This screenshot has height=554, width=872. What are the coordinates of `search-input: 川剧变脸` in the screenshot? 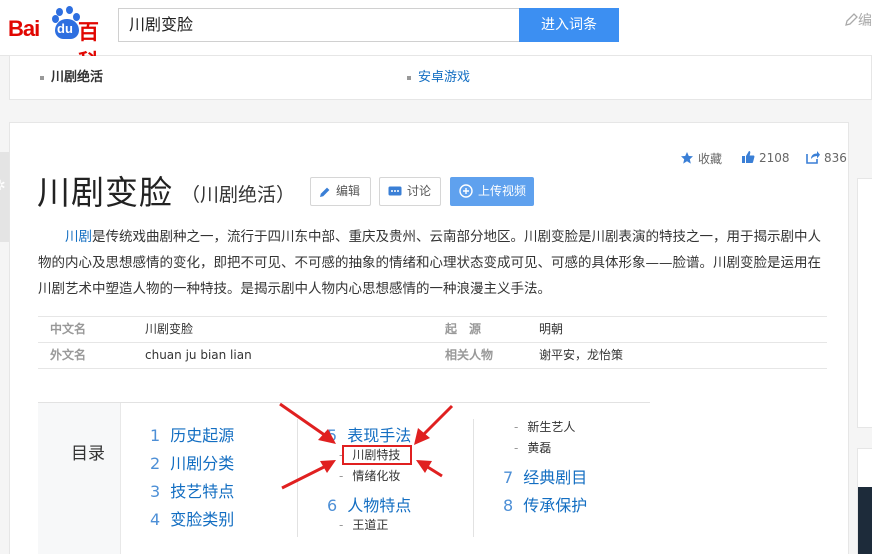 It's located at (318, 25).